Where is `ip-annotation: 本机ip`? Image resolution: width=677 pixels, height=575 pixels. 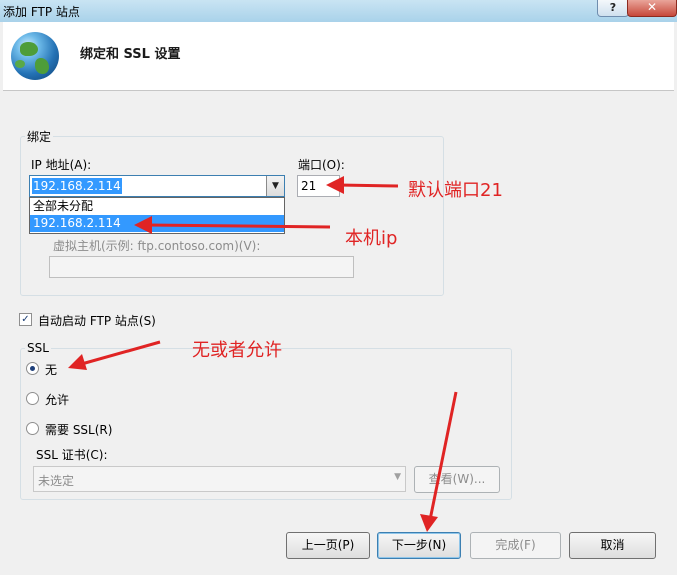 ip-annotation: 本机ip is located at coordinates (371, 238).